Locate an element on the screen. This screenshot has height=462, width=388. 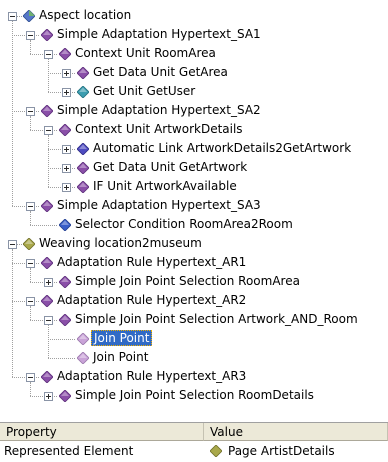
tree-node-automatic-link: Automatic Link ArtworkDetails2GetArtwork is located at coordinates (194, 148).